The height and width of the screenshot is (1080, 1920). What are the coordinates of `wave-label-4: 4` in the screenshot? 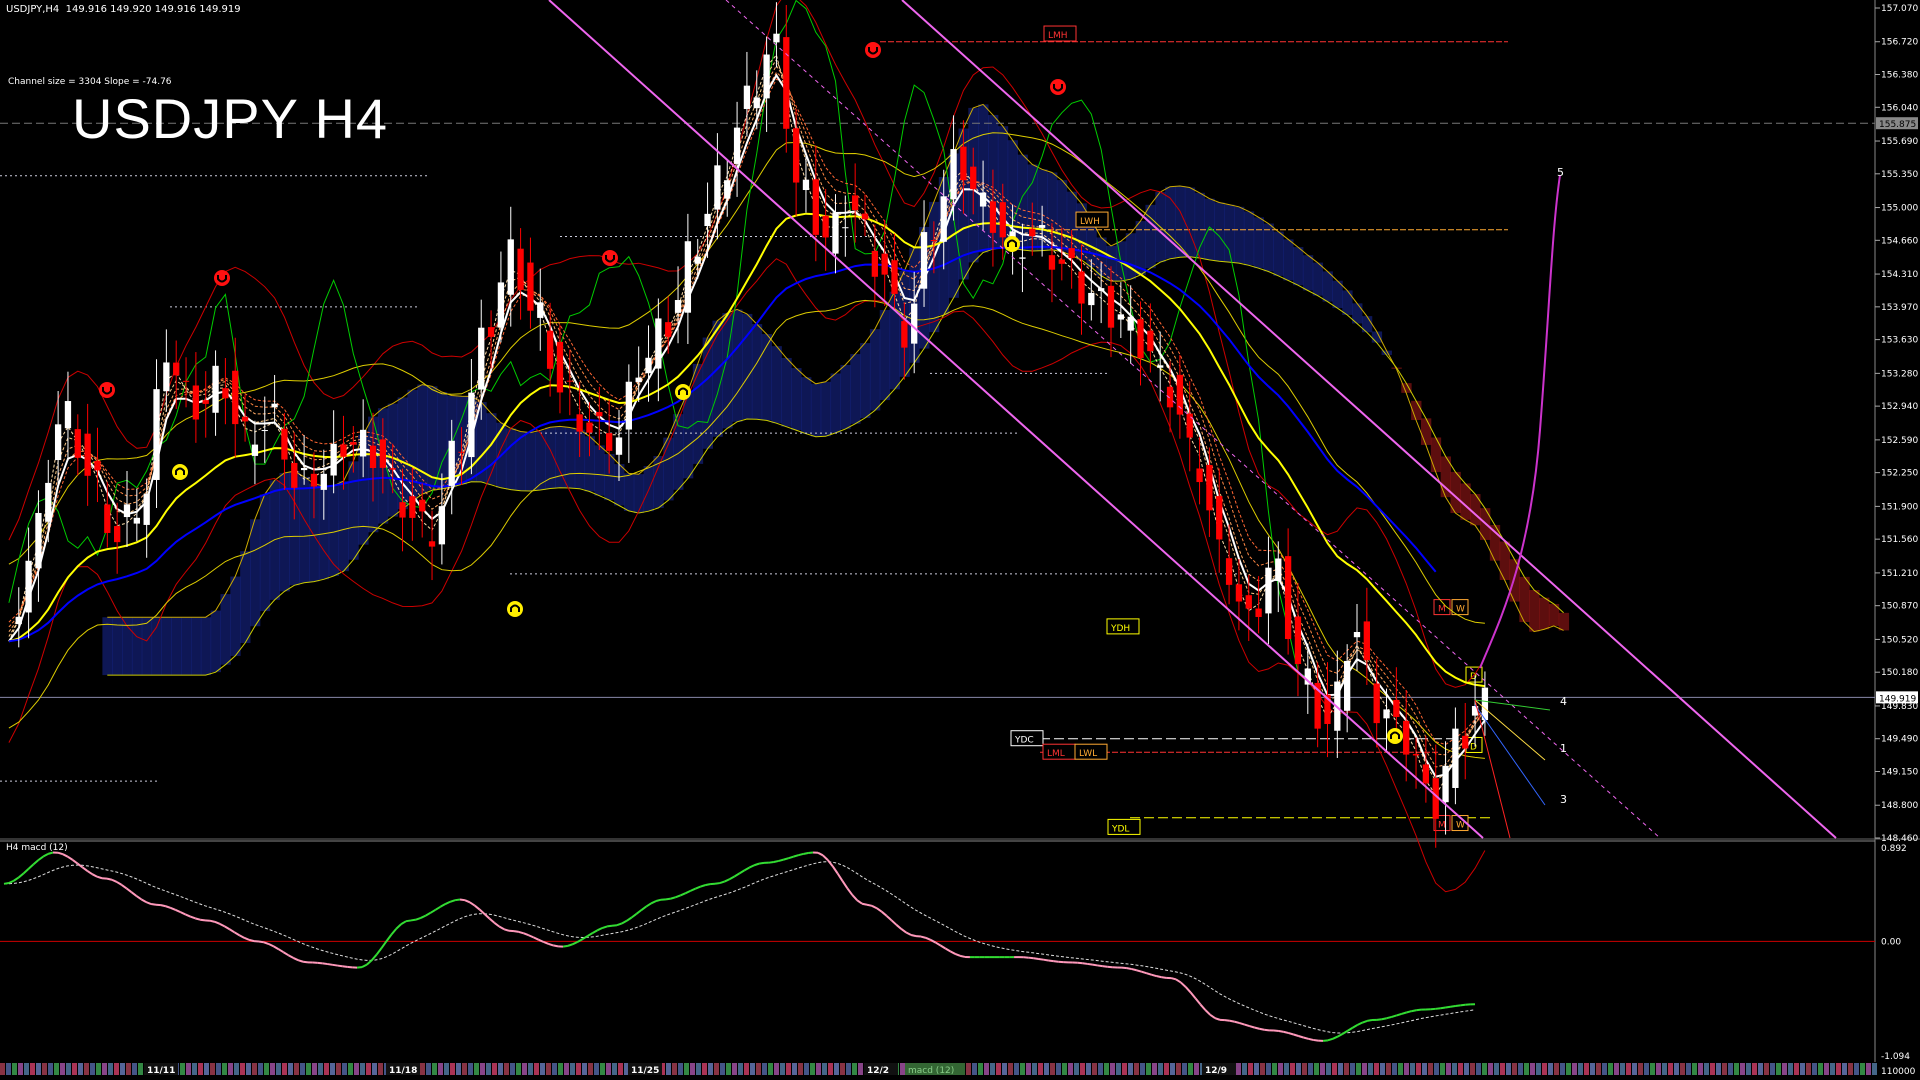 It's located at (1563, 701).